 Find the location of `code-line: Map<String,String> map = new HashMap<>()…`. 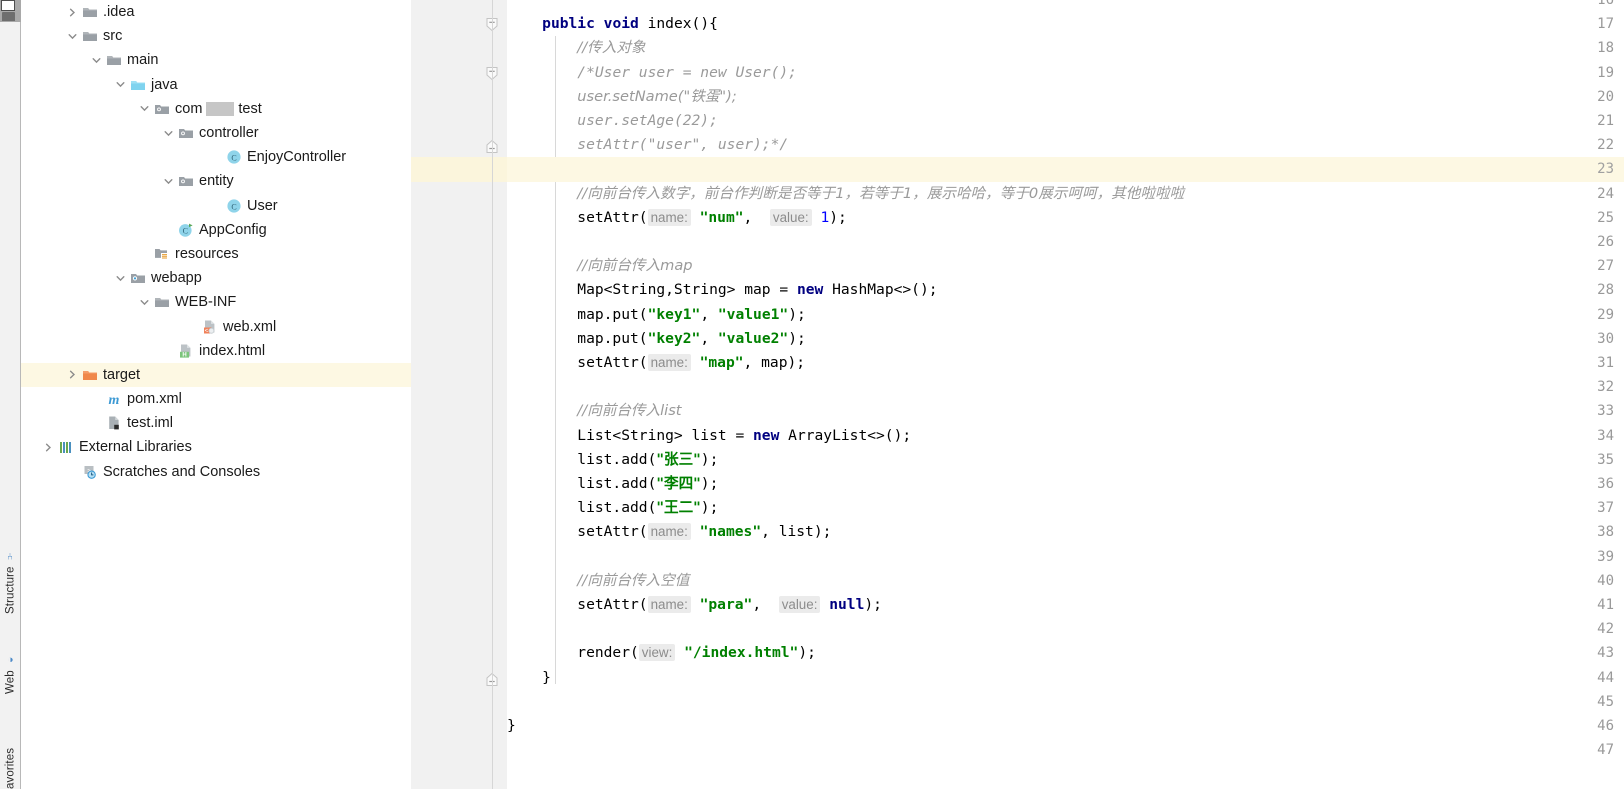

code-line: Map<String,String> map = new HashMap<>()… is located at coordinates (1065, 290).